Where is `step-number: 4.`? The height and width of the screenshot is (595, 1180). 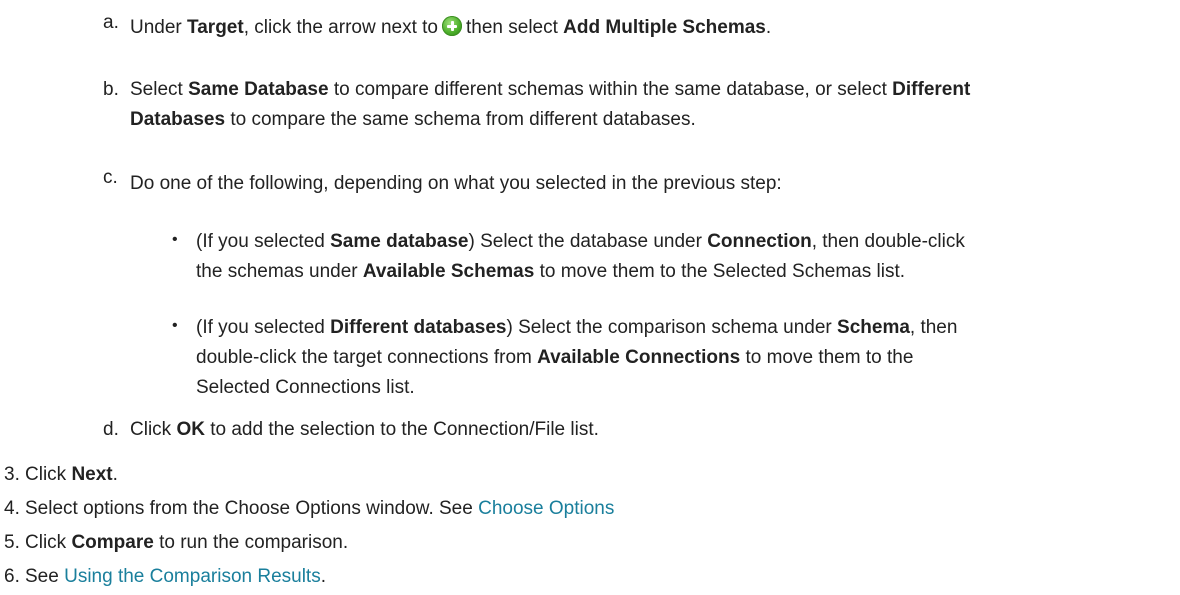 step-number: 4. is located at coordinates (12, 508).